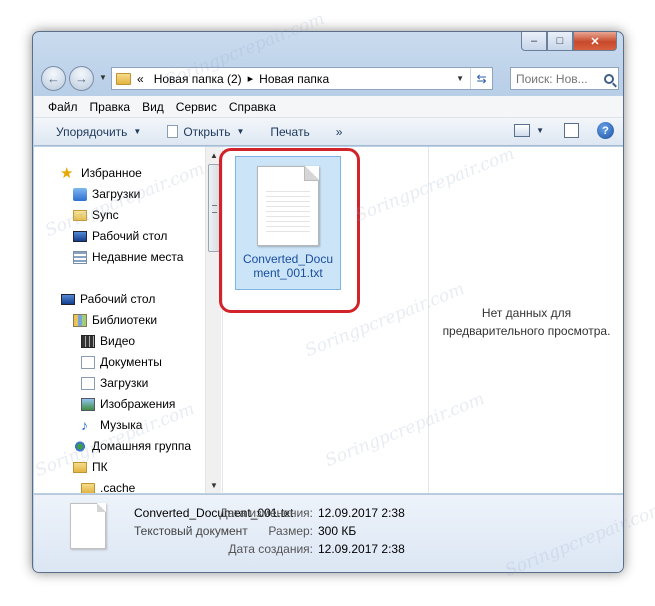  I want to click on sidebar-item-cache: .cache, so click(108, 485).